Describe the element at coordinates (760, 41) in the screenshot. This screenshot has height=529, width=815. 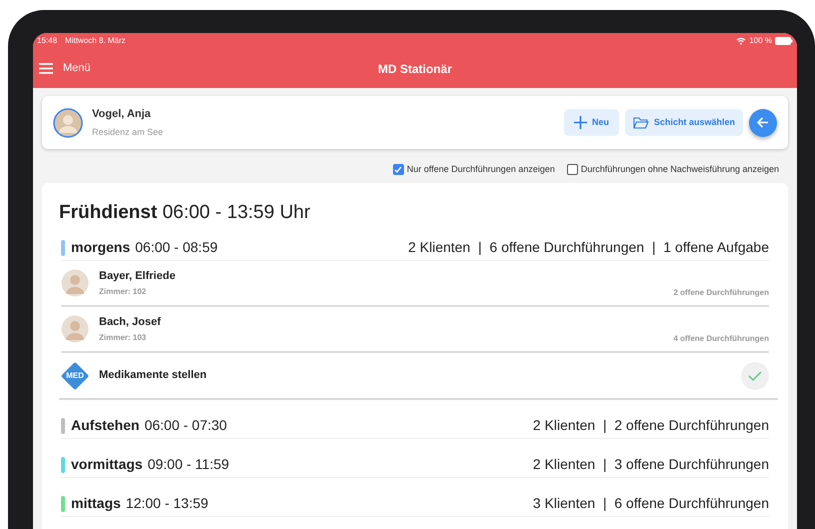
I see `battery-percent: 100 %` at that location.